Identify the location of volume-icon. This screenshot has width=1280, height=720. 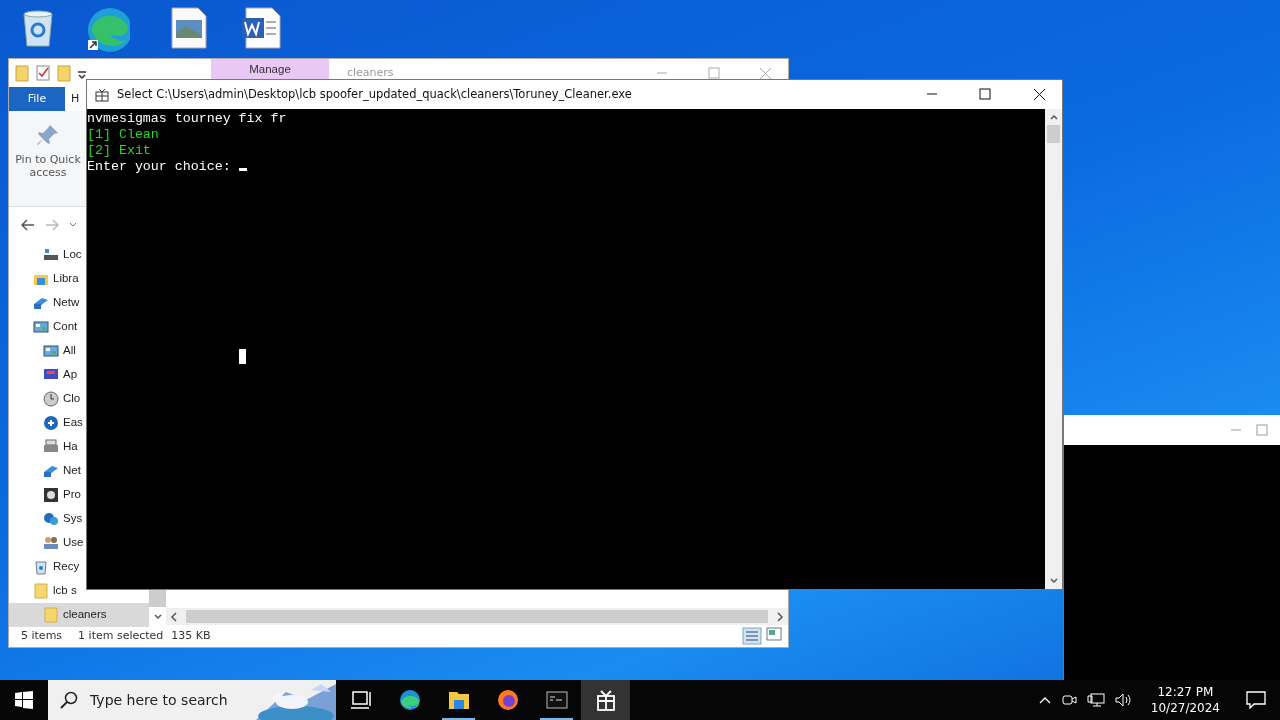
(1123, 700).